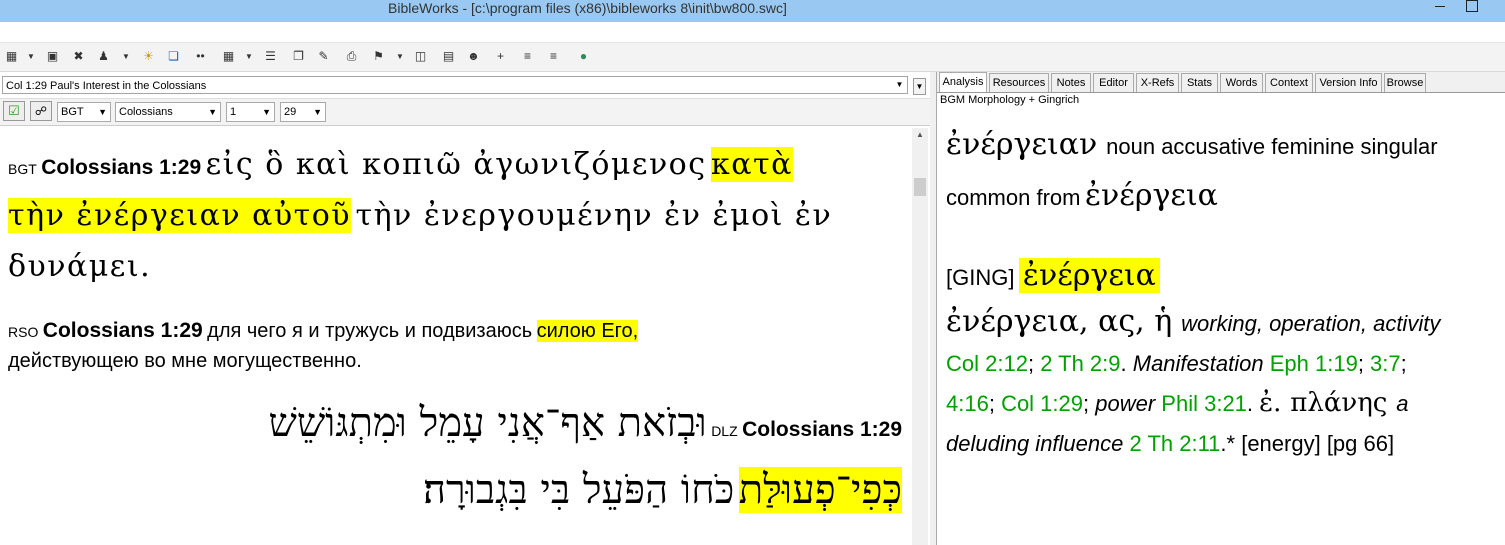 This screenshot has width=1505, height=545. Describe the element at coordinates (11, 56) in the screenshot. I see `search-icon: ▦` at that location.